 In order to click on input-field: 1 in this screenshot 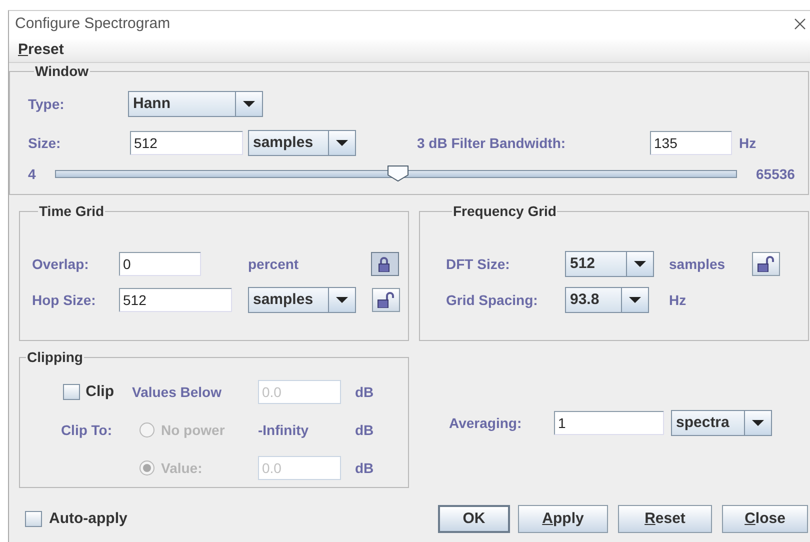, I will do `click(609, 423)`.